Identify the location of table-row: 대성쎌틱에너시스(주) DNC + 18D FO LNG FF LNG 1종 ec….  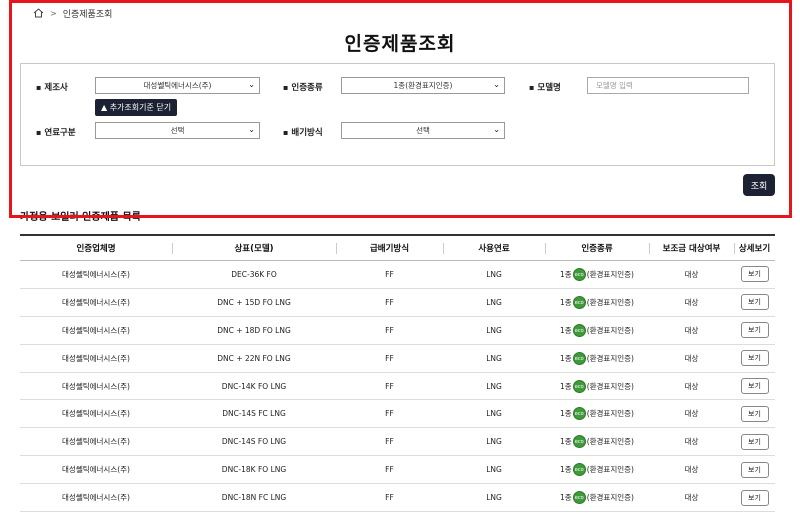
(397, 330).